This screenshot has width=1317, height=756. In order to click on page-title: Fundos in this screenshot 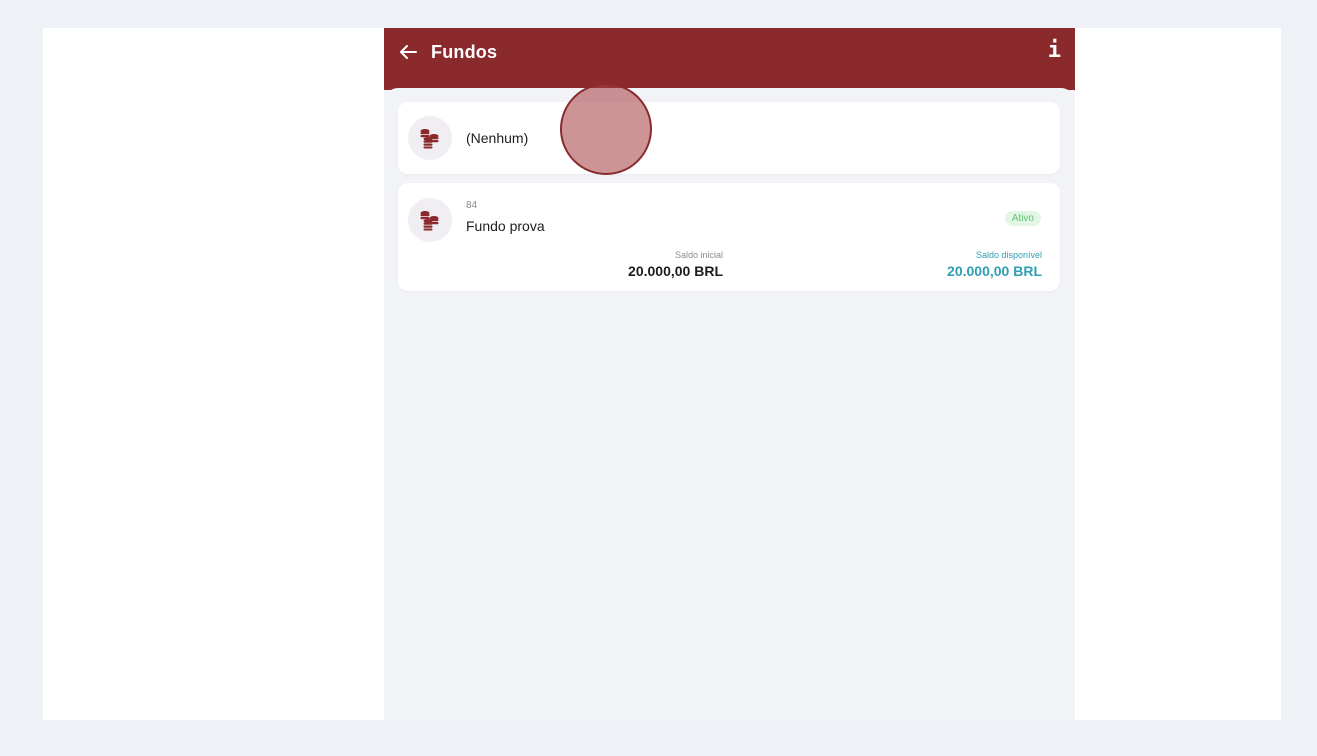, I will do `click(464, 52)`.